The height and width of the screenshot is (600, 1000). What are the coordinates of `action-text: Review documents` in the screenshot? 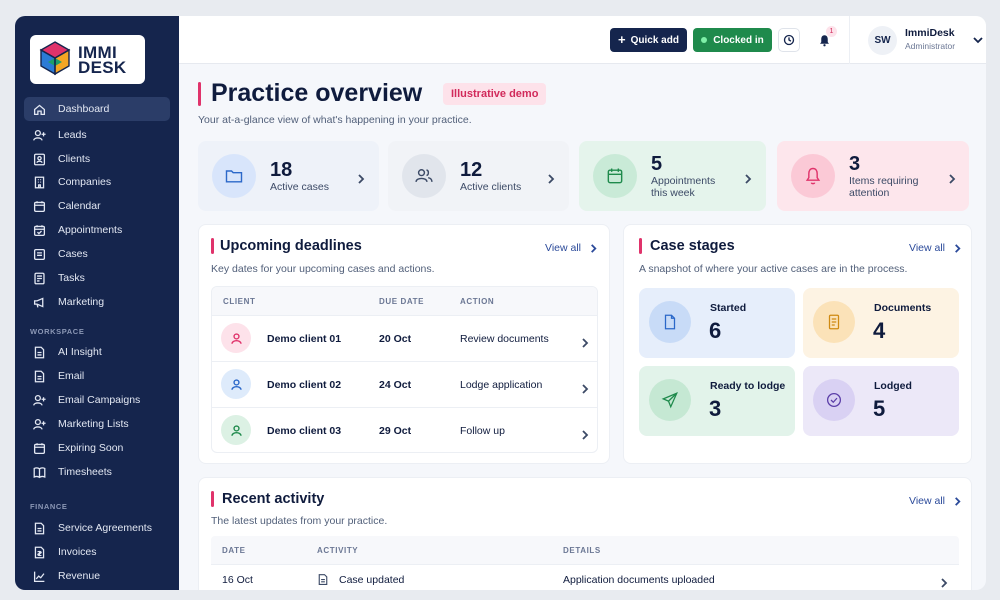 It's located at (504, 339).